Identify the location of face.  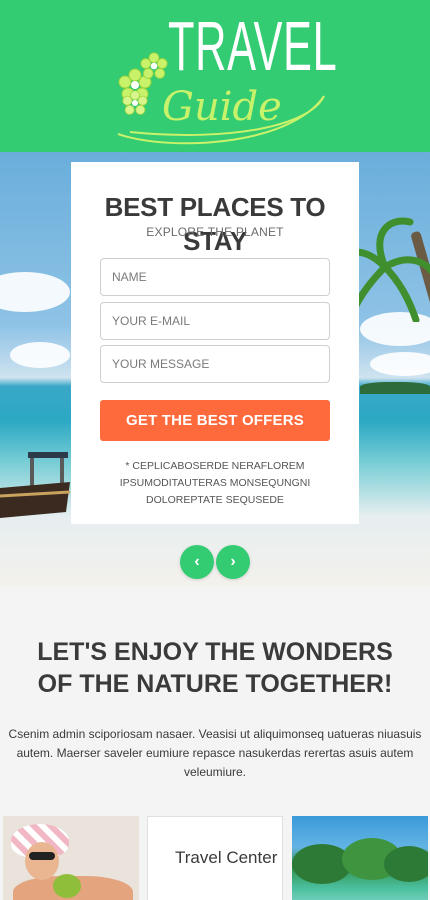
(42, 861).